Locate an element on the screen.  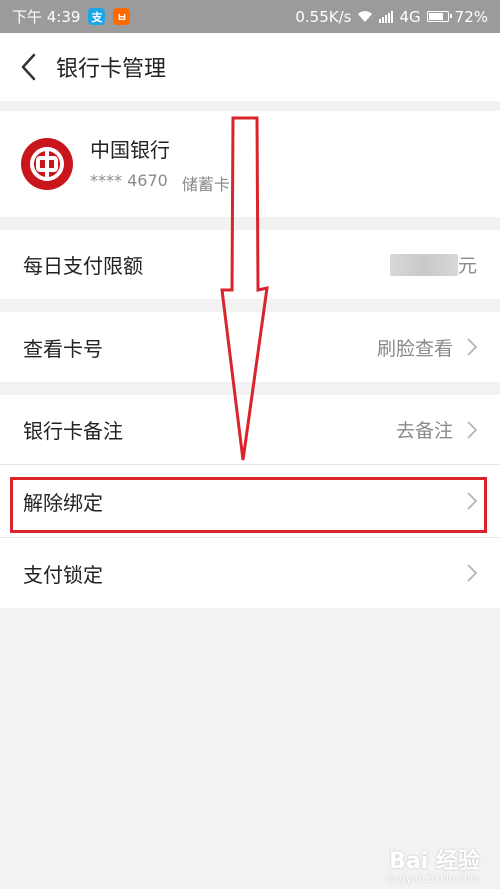
bank-name: 中国银行 is located at coordinates (130, 149).